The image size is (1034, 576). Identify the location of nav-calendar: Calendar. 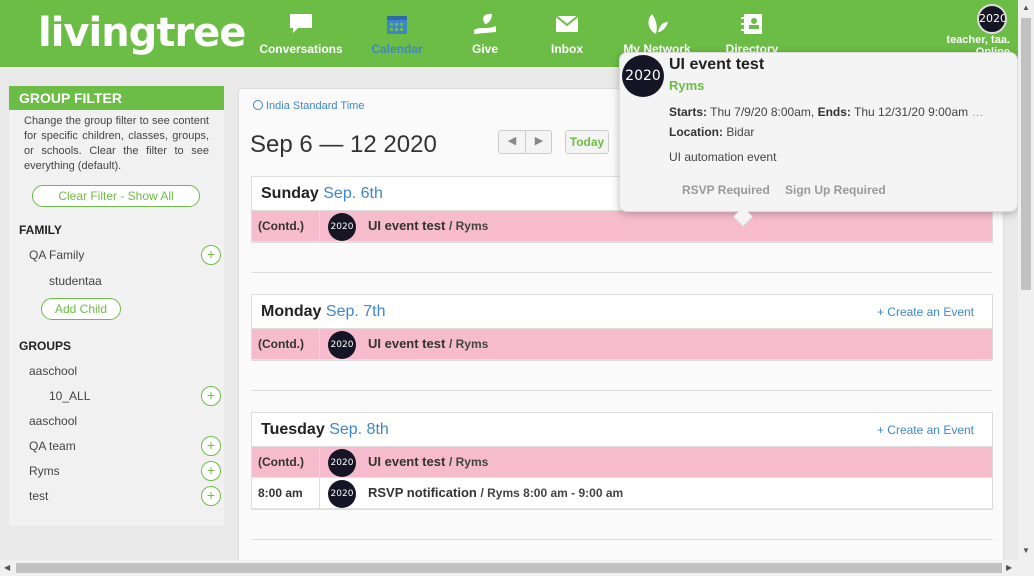
(397, 34).